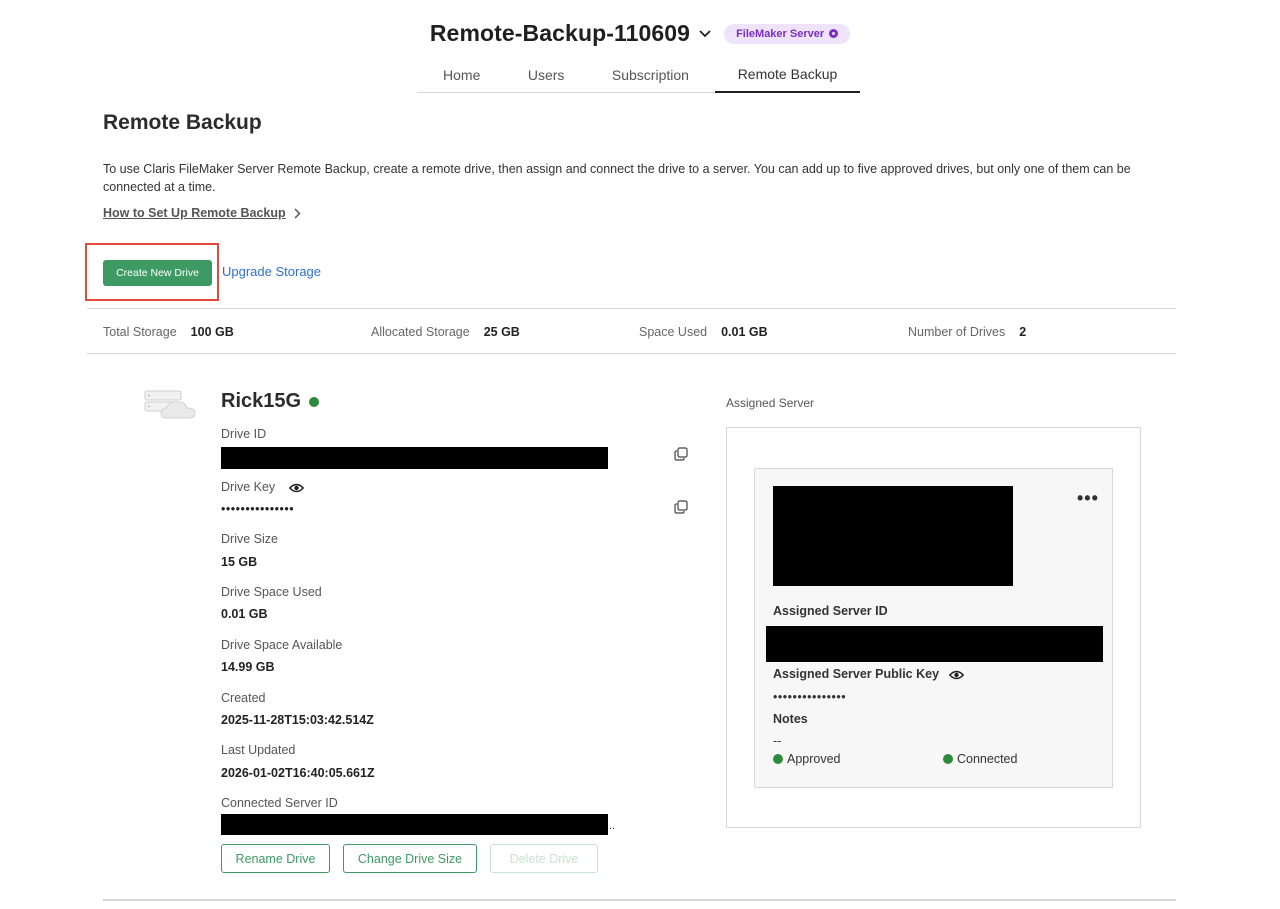 The width and height of the screenshot is (1280, 909). What do you see at coordinates (261, 401) in the screenshot?
I see `drive-name-text: Rick15G` at bounding box center [261, 401].